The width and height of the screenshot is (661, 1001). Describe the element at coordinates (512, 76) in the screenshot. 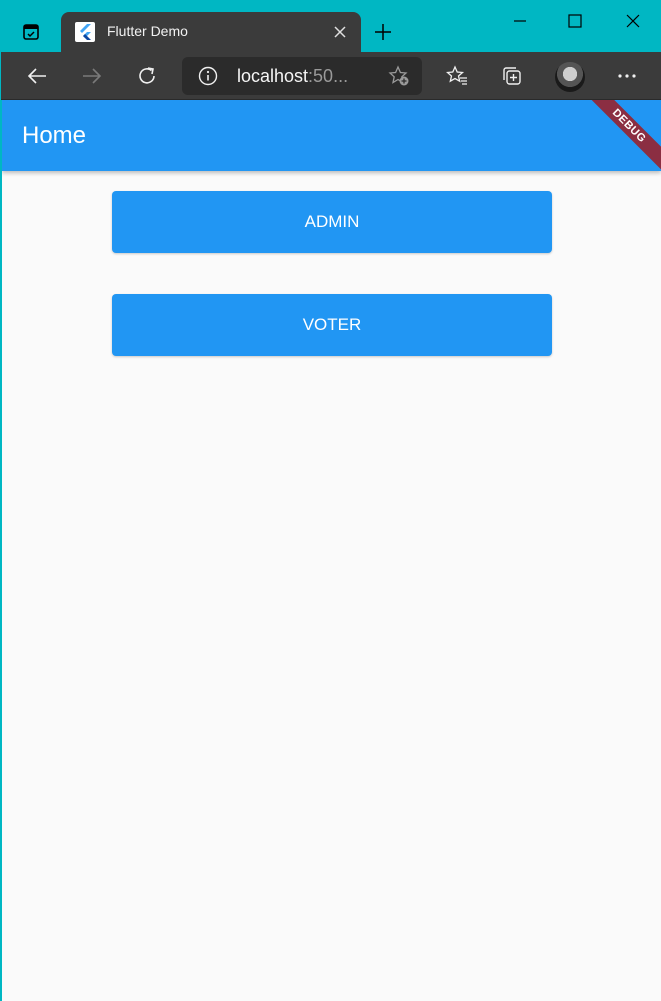

I see `collections-icon` at that location.